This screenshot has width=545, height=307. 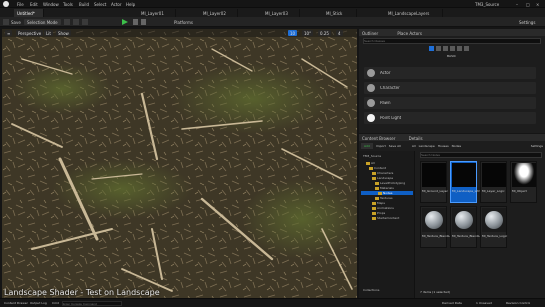 What do you see at coordinates (6, 22) in the screenshot?
I see `save-icon` at bounding box center [6, 22].